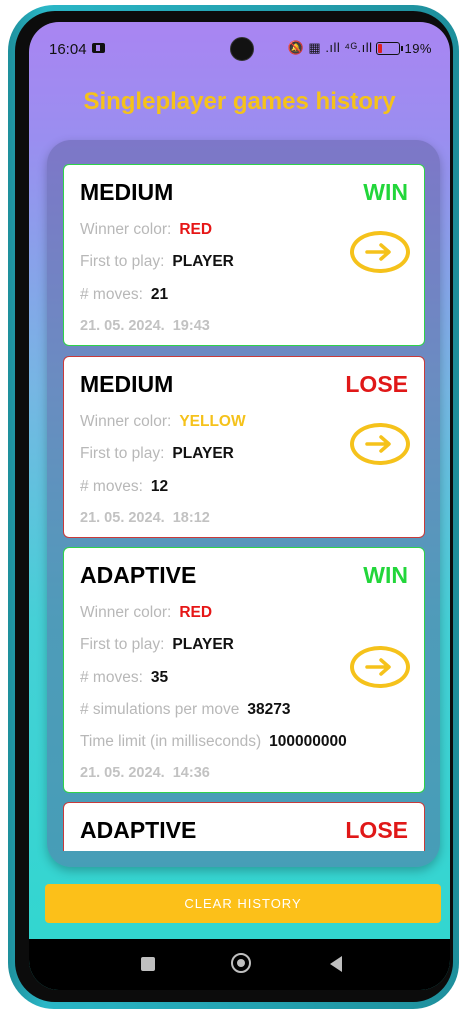 The height and width of the screenshot is (1015, 469). What do you see at coordinates (390, 48) in the screenshot?
I see `battery-icon` at bounding box center [390, 48].